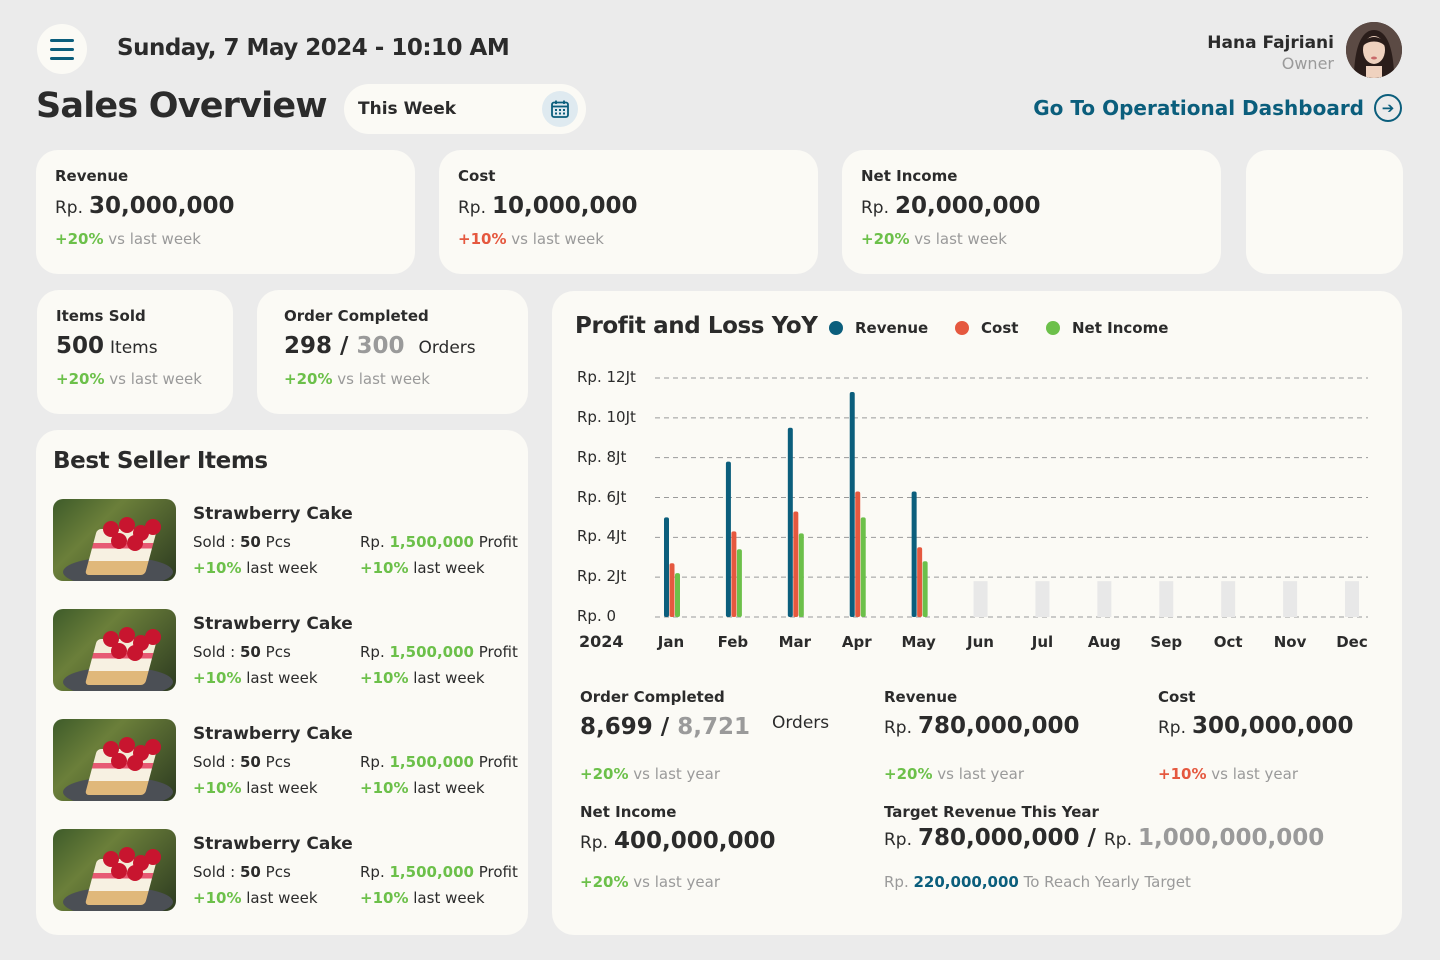  I want to click on target-remaining: Rp. 220,000,000 To Reach Yearly Target, so click(1037, 882).